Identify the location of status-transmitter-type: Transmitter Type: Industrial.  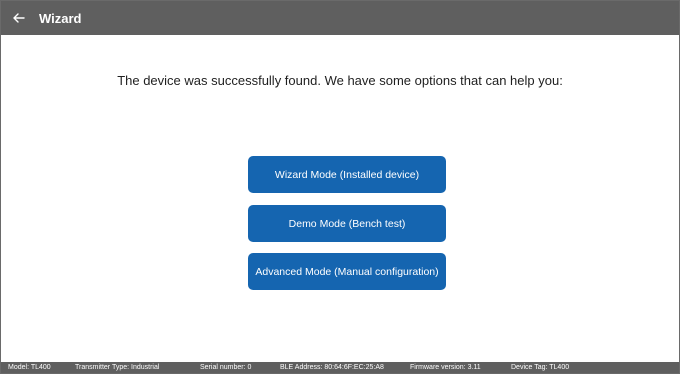
(117, 367).